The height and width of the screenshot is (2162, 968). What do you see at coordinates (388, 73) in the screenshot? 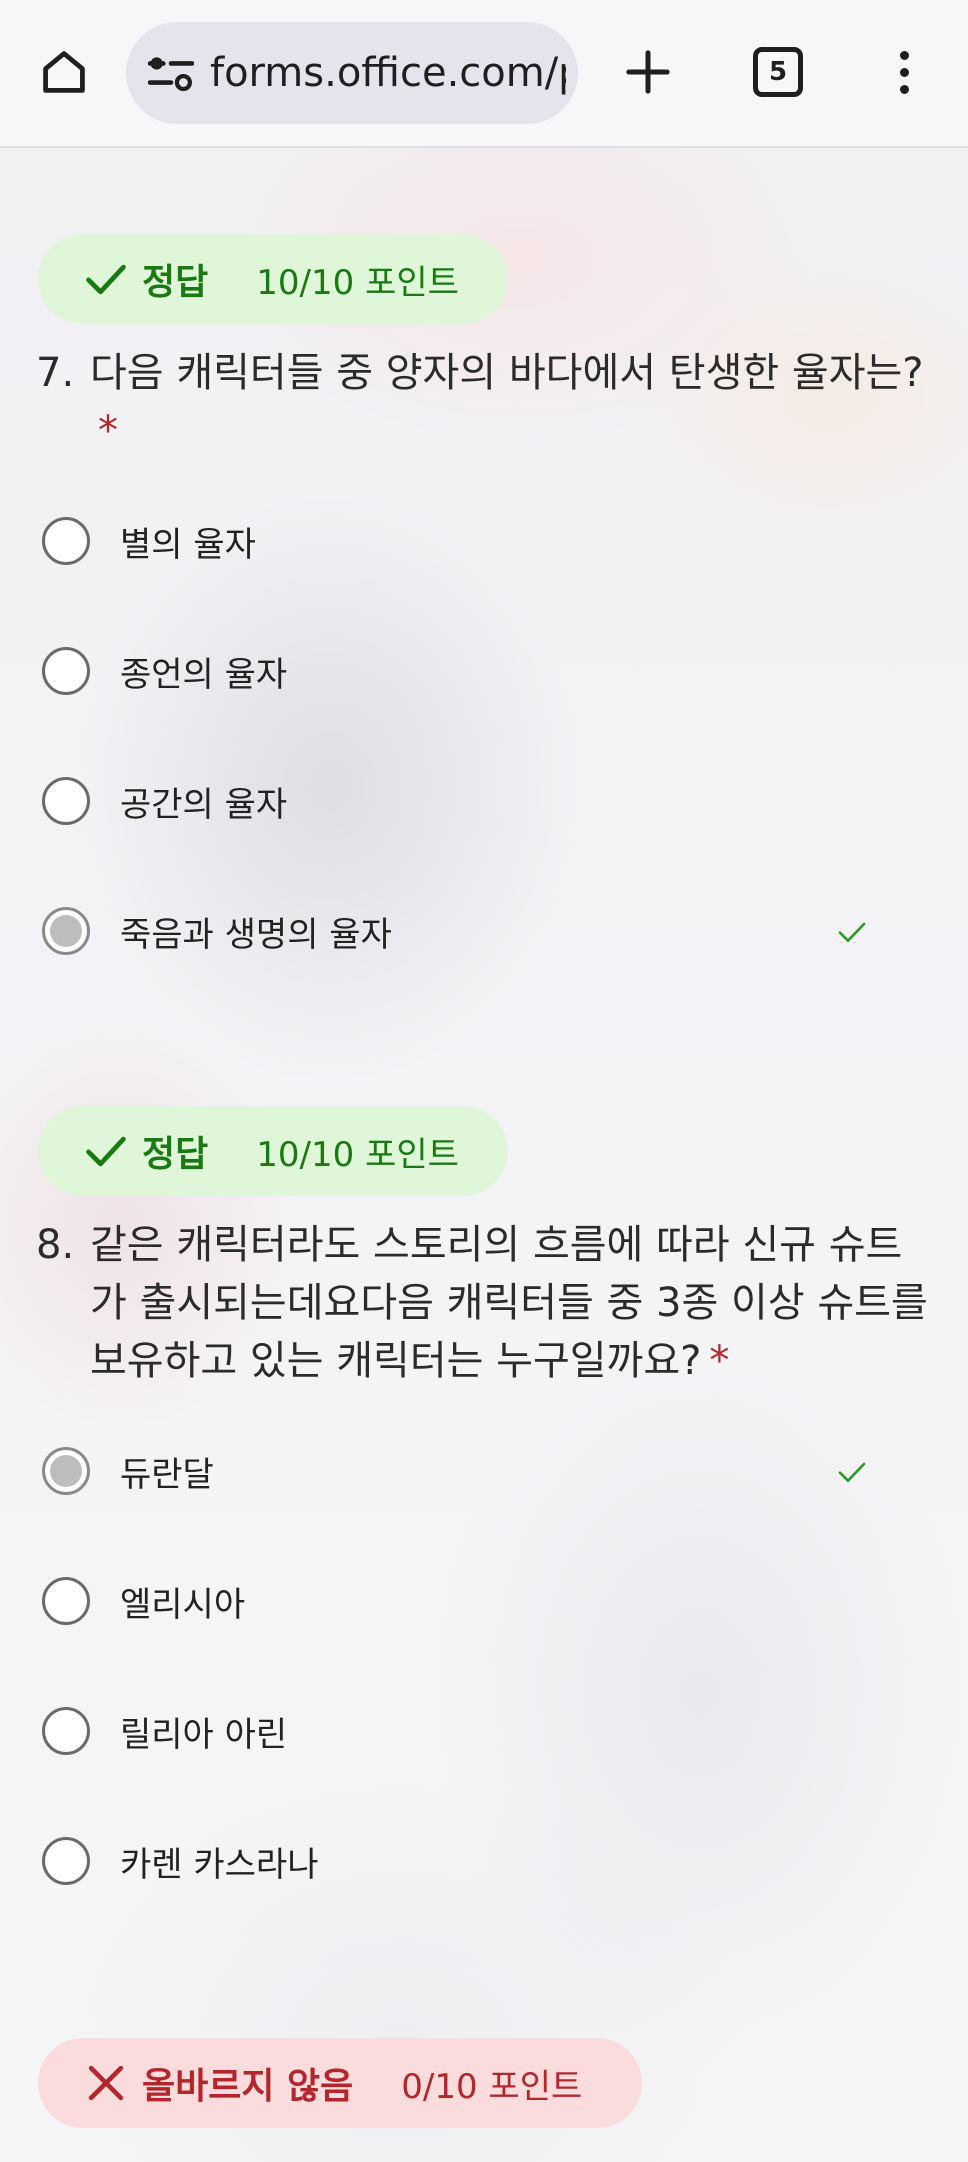
I see `url-text: forms.office.com/p` at bounding box center [388, 73].